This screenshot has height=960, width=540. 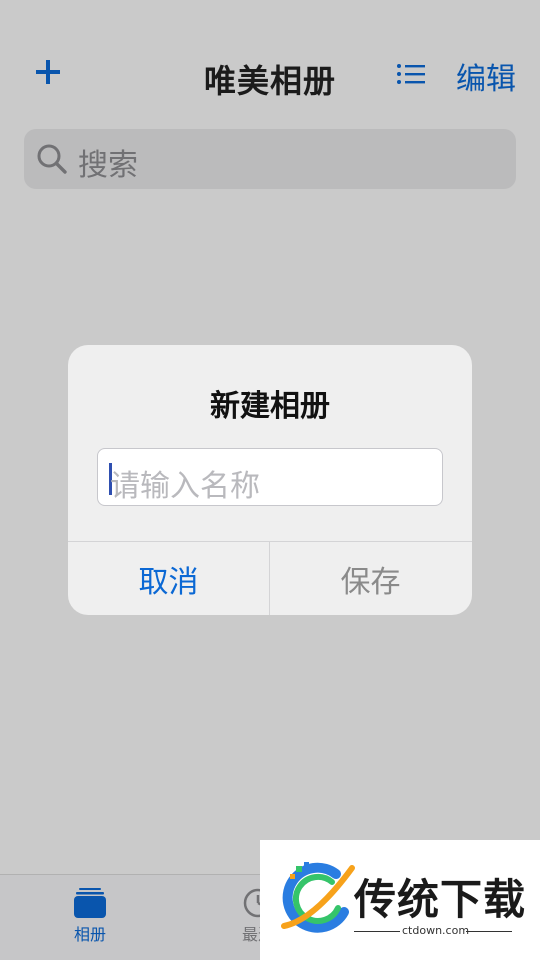 I want to click on cancel-button: 取消, so click(x=168, y=578).